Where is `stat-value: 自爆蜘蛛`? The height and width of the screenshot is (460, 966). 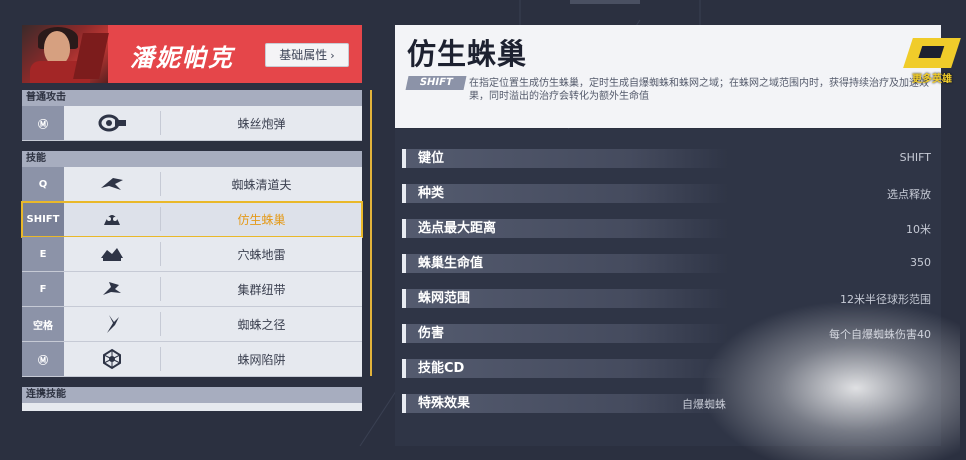
stat-value: 自爆蜘蛛 is located at coordinates (704, 404).